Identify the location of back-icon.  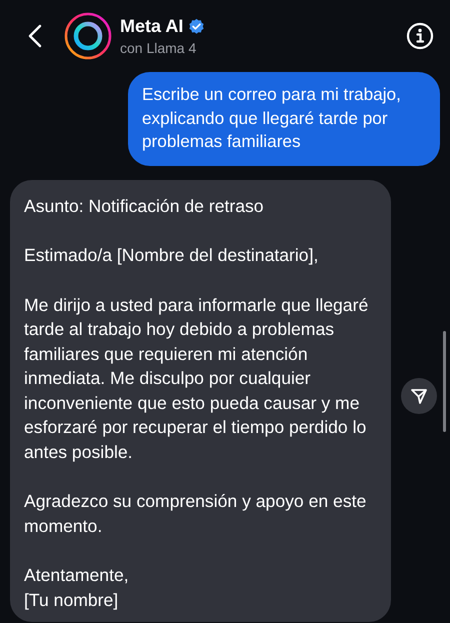
(35, 36).